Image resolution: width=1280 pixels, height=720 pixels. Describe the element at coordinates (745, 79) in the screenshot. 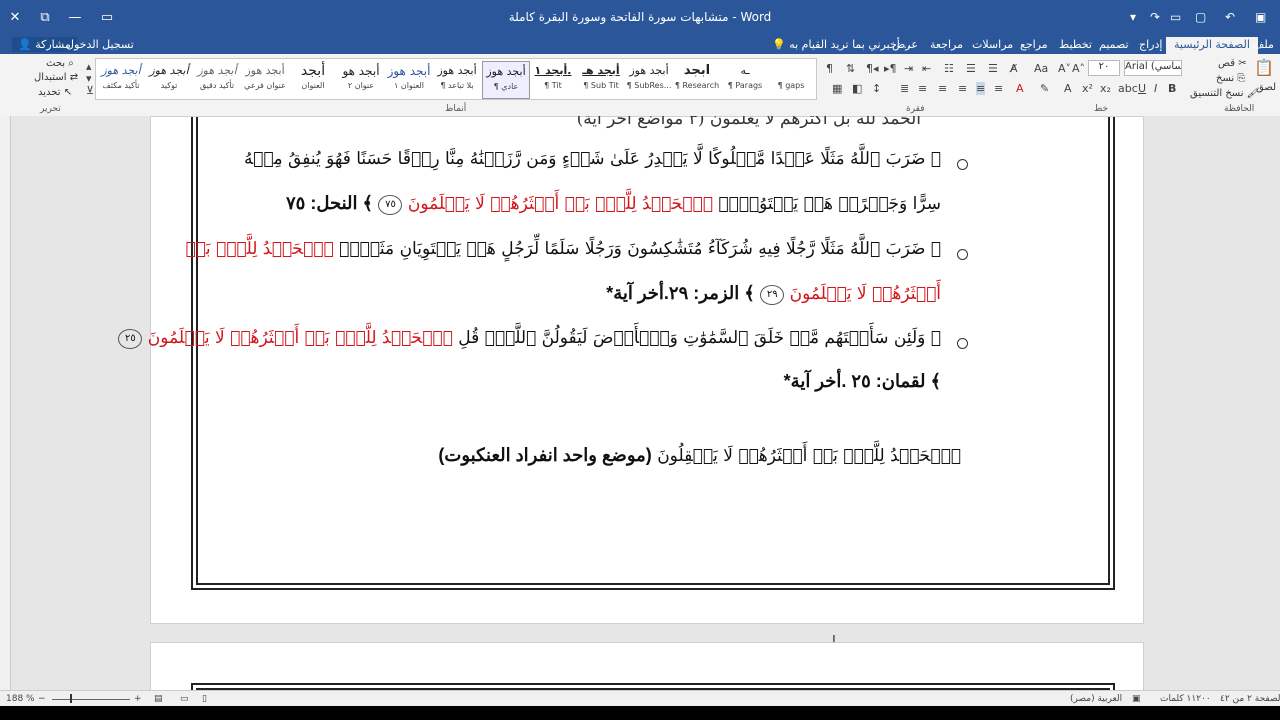

I see `style-parags: ـه ¶ Parags` at that location.